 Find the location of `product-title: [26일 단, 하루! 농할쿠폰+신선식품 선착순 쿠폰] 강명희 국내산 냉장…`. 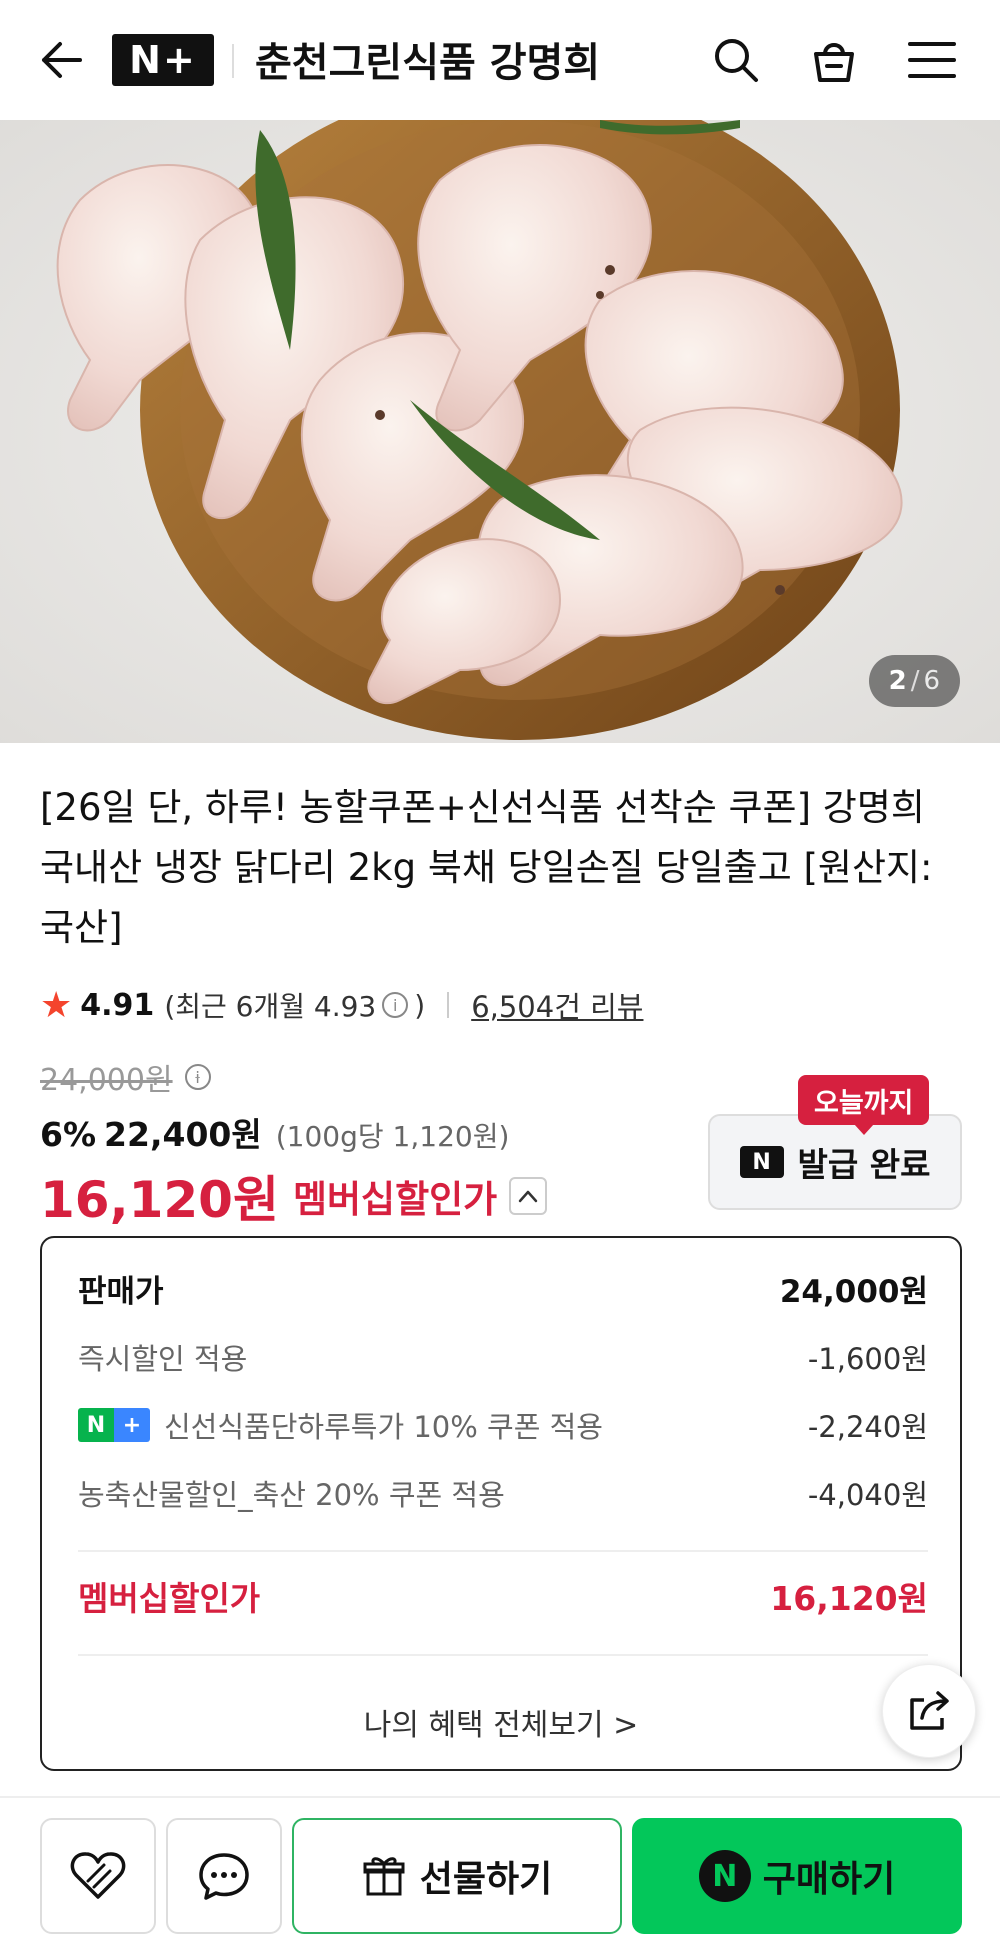

product-title: [26일 단, 하루! 농할쿠폰+신선식품 선착순 쿠폰] 강명희 국내산 냉장… is located at coordinates (486, 867).